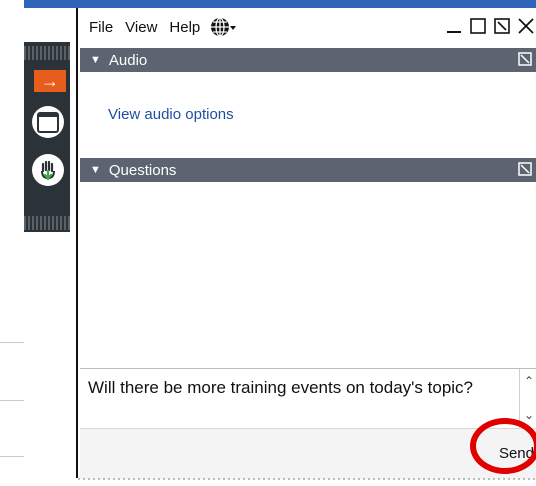 This screenshot has height=486, width=536. Describe the element at coordinates (171, 114) in the screenshot. I see `view-audio-options-link: View audio options` at that location.